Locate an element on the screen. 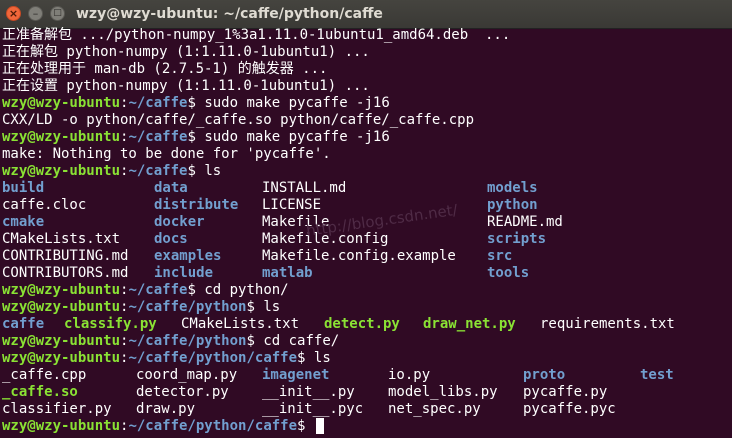 Image resolution: width=732 pixels, height=438 pixels. active-prompt-line: wzy@wzy-ubuntu:~/caffe/python/caffe$ is located at coordinates (366, 426).